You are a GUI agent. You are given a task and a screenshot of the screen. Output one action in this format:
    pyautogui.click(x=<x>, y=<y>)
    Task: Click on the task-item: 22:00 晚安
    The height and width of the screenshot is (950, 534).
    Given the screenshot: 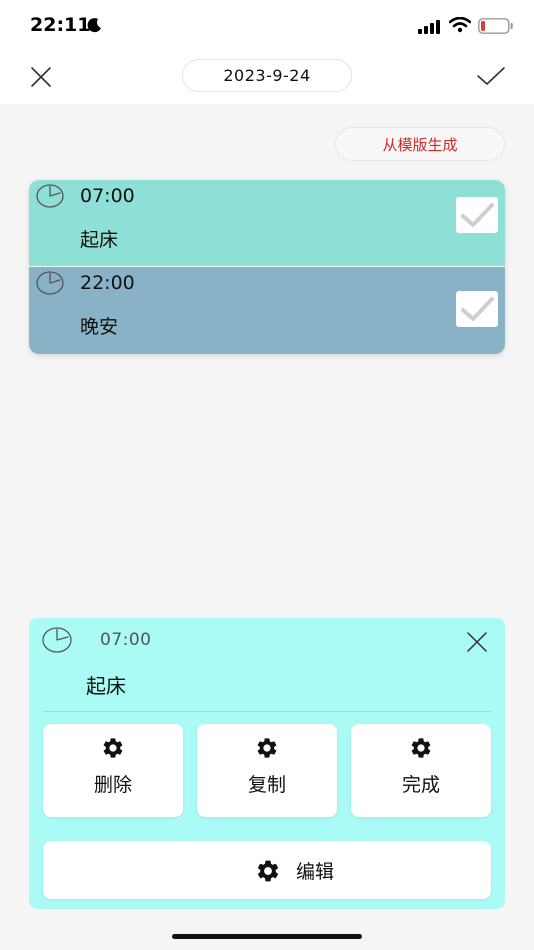 What is the action you would take?
    pyautogui.click(x=267, y=310)
    